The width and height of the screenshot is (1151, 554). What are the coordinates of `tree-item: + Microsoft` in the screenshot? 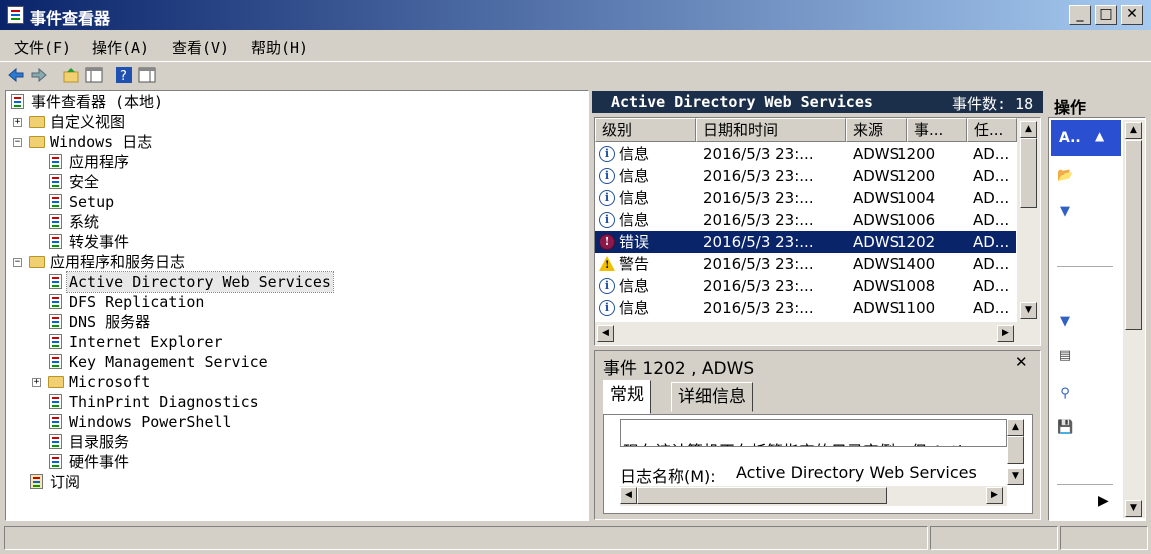 It's located at (290, 382).